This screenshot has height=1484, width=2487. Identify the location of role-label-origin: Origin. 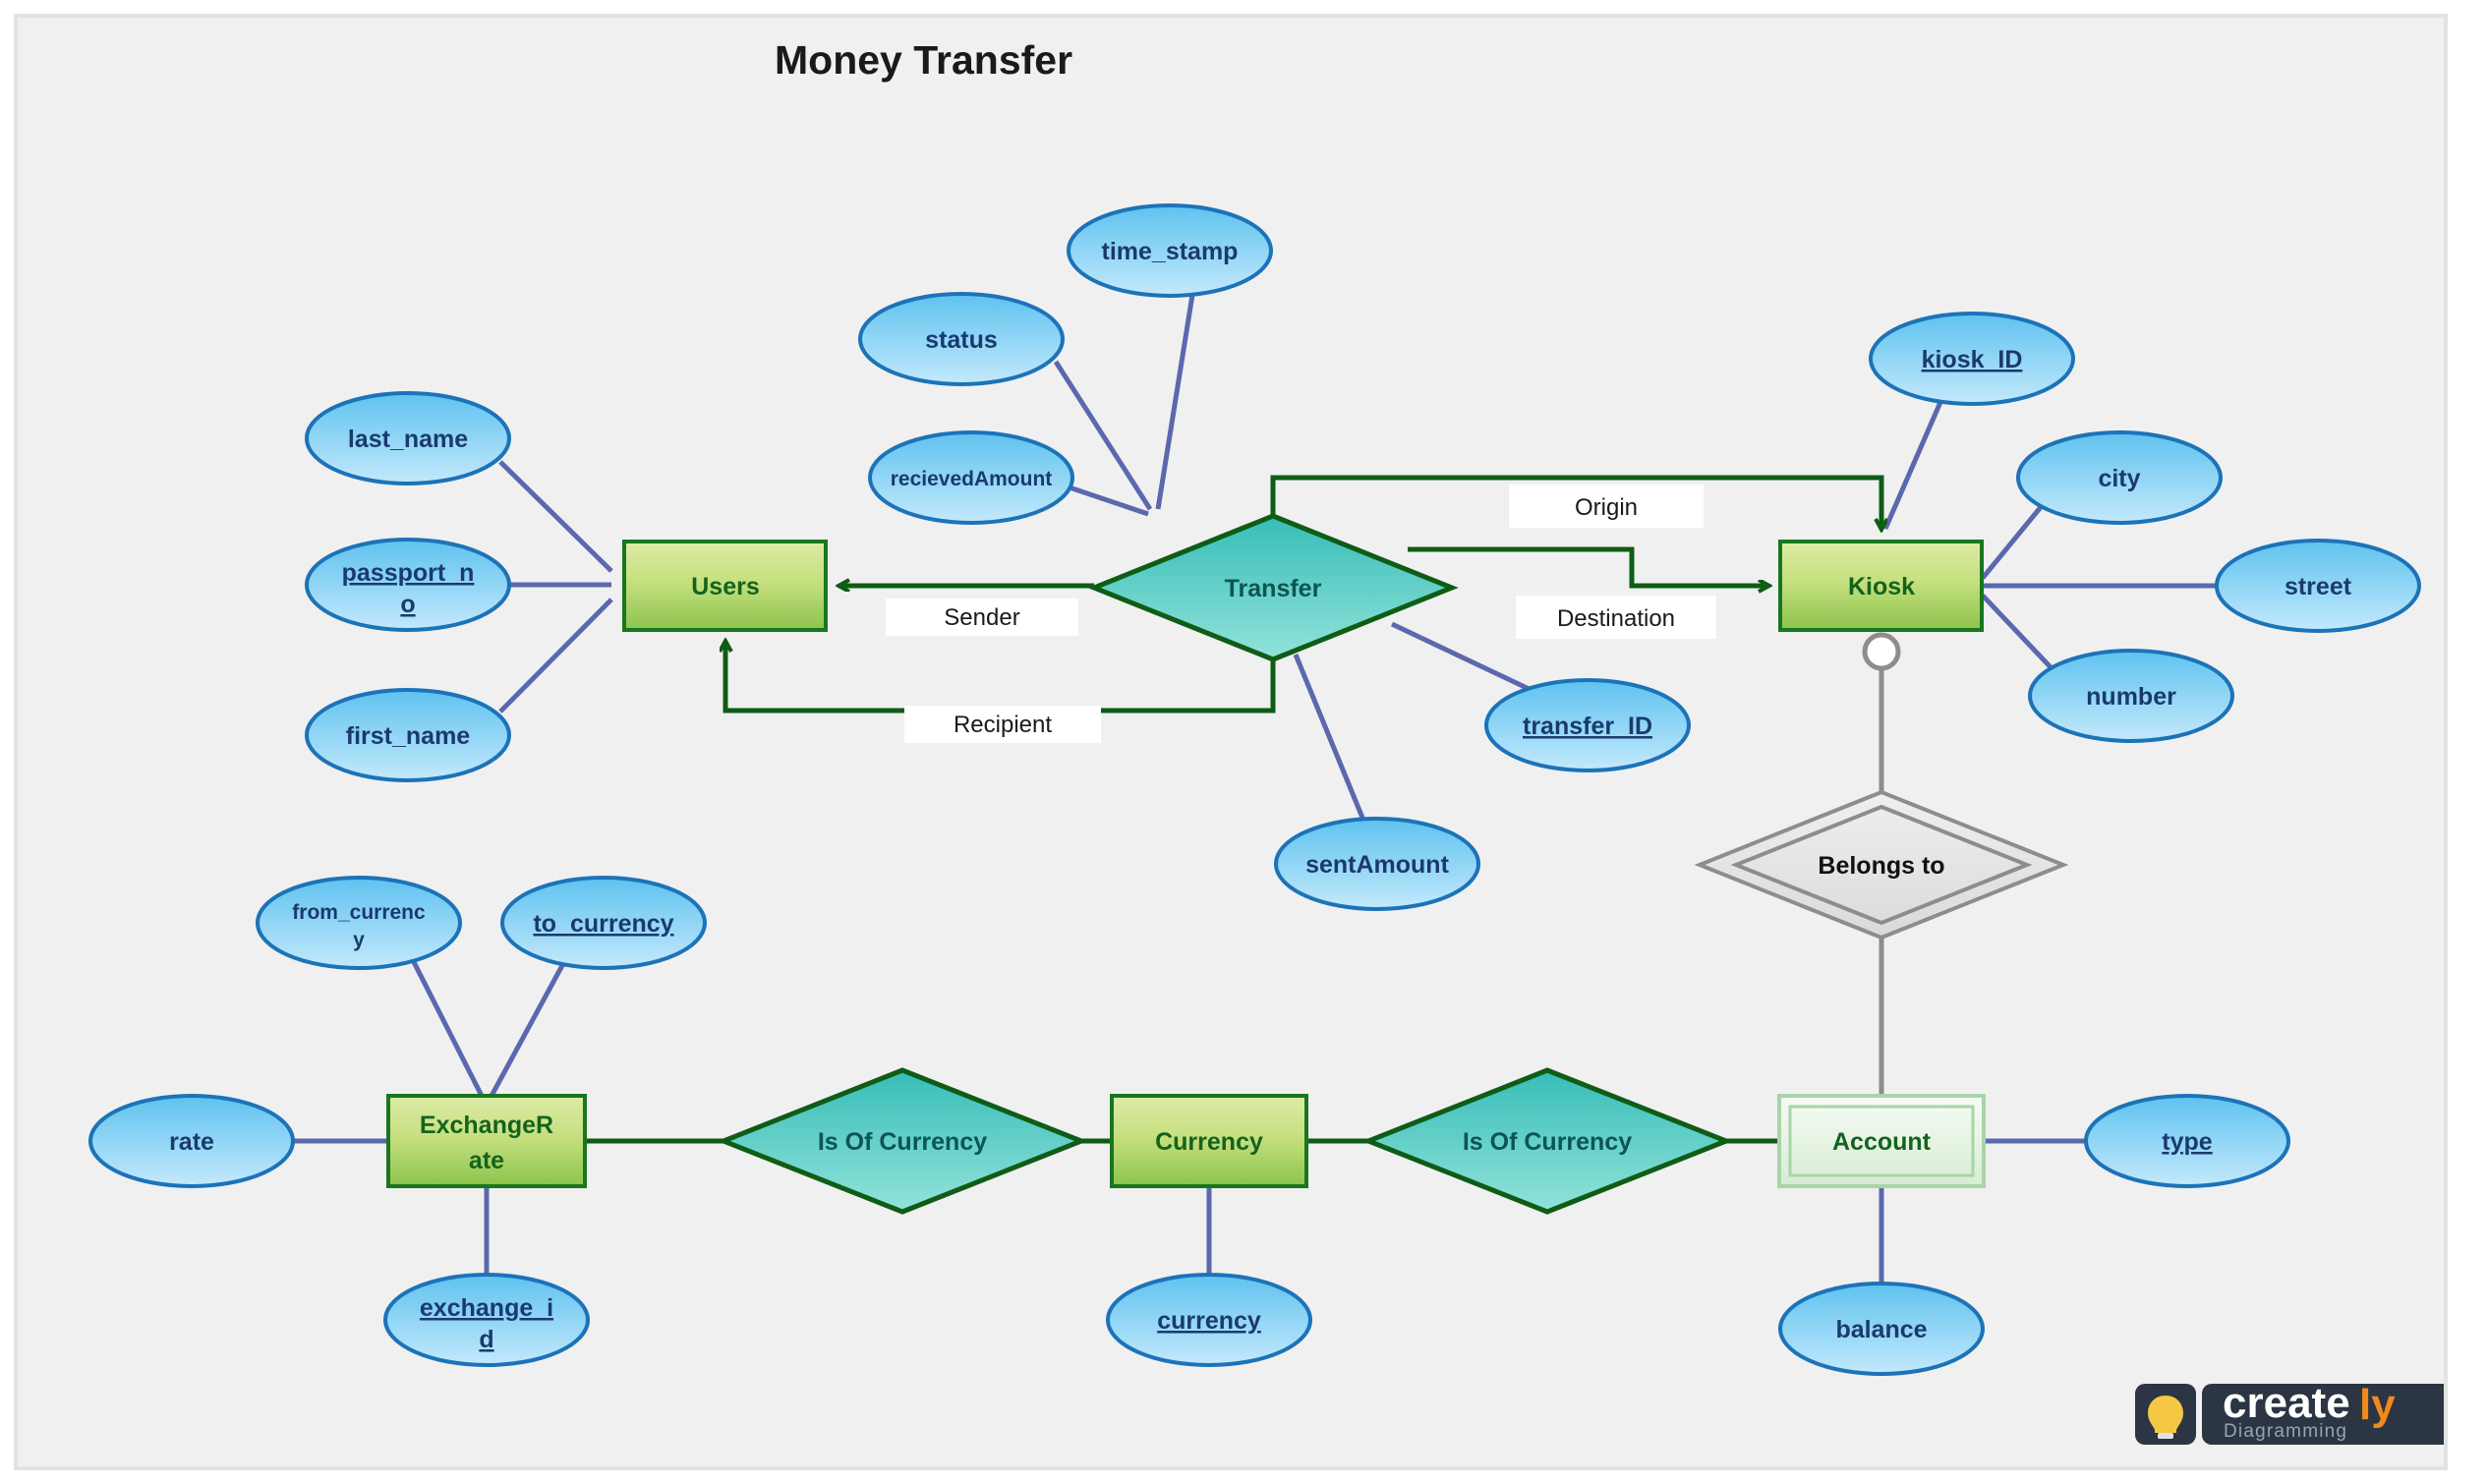
(1606, 506).